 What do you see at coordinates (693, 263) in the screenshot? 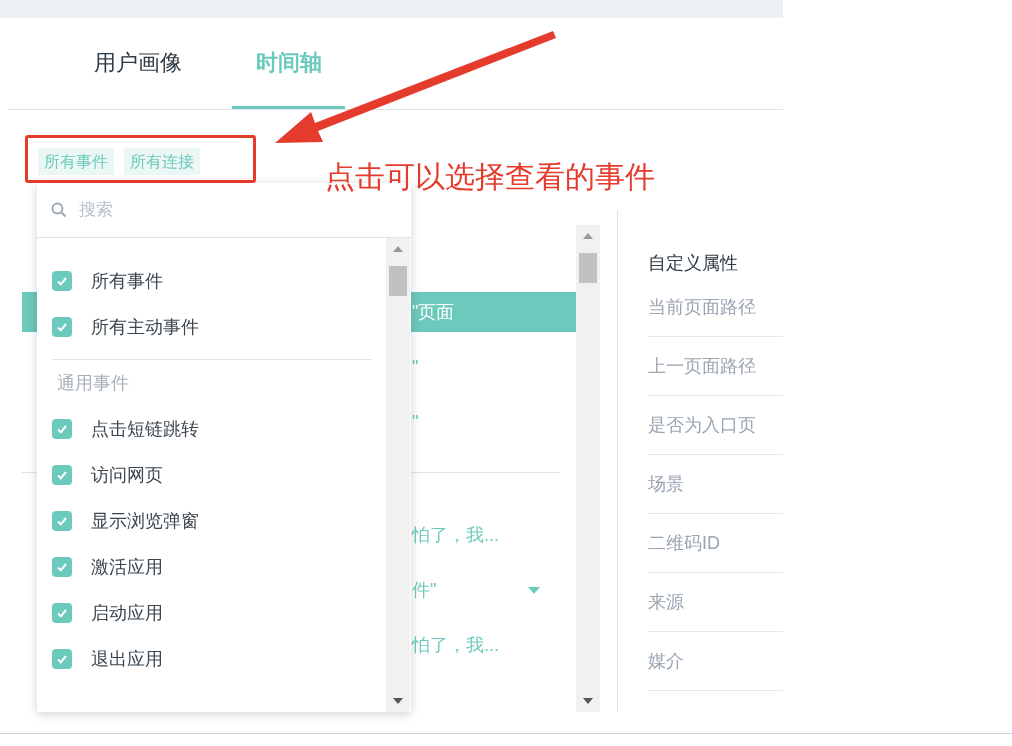
I see `section-title: 自定义属性` at bounding box center [693, 263].